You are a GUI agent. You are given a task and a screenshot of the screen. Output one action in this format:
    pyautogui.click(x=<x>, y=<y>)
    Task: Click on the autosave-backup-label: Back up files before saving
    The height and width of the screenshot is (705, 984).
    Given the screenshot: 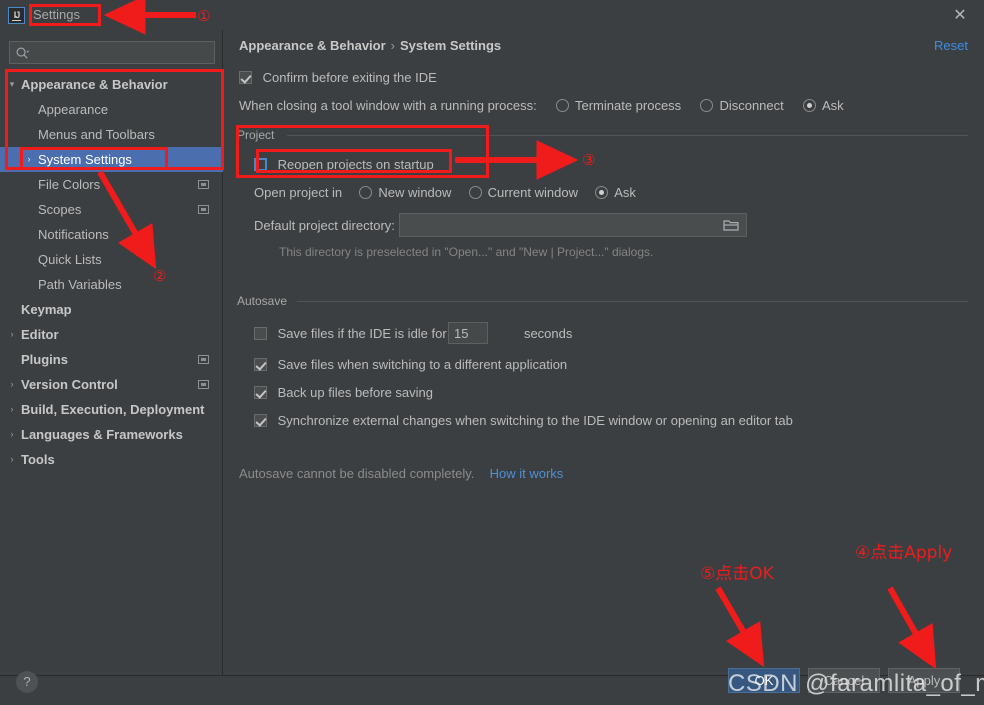 What is the action you would take?
    pyautogui.click(x=355, y=392)
    